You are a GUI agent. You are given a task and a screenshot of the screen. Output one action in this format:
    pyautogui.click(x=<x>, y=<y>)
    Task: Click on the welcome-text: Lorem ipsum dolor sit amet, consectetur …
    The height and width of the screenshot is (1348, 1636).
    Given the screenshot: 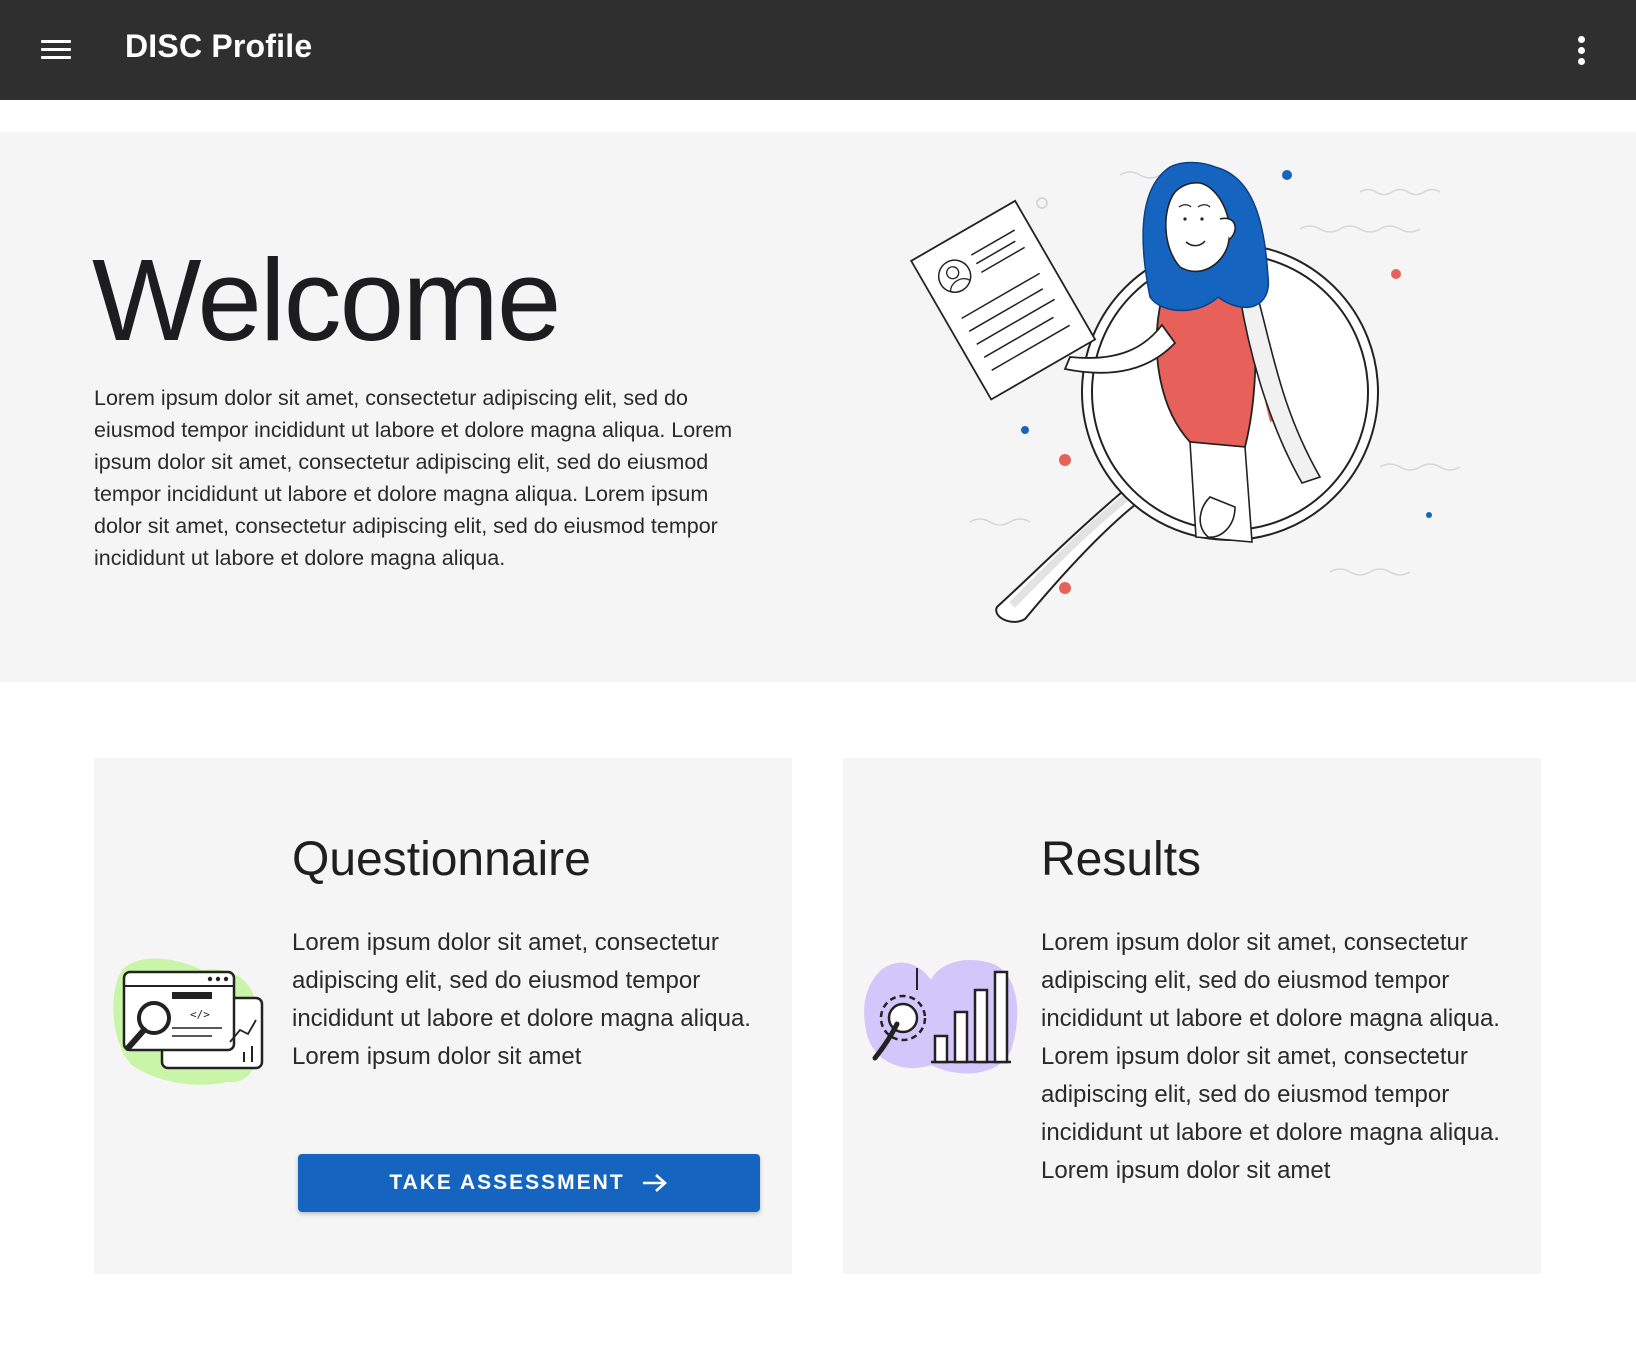 What is the action you would take?
    pyautogui.click(x=413, y=478)
    